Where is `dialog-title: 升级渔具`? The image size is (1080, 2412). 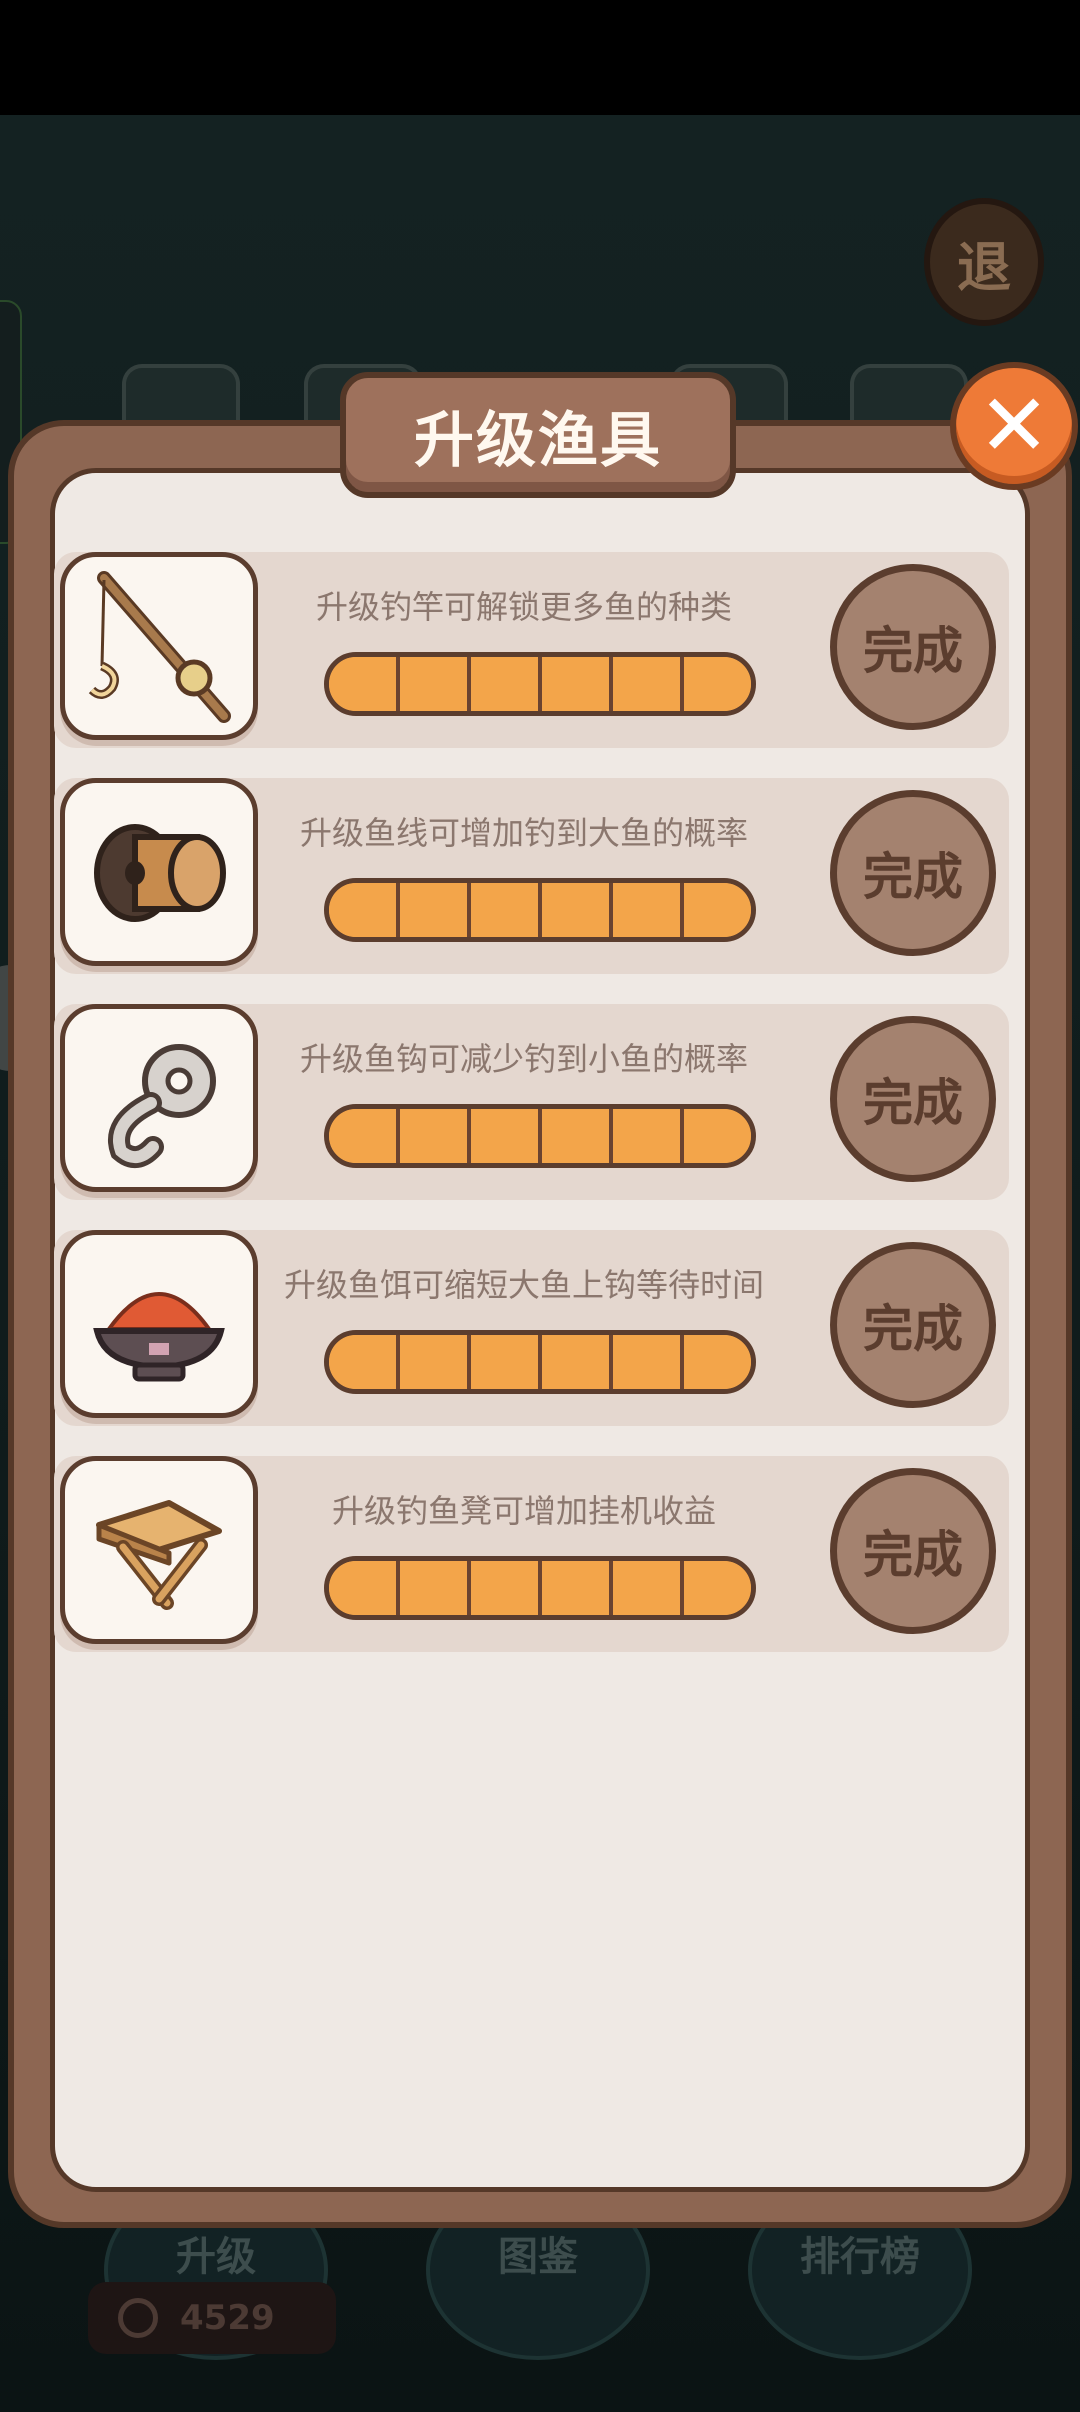 dialog-title: 升级渔具 is located at coordinates (538, 440).